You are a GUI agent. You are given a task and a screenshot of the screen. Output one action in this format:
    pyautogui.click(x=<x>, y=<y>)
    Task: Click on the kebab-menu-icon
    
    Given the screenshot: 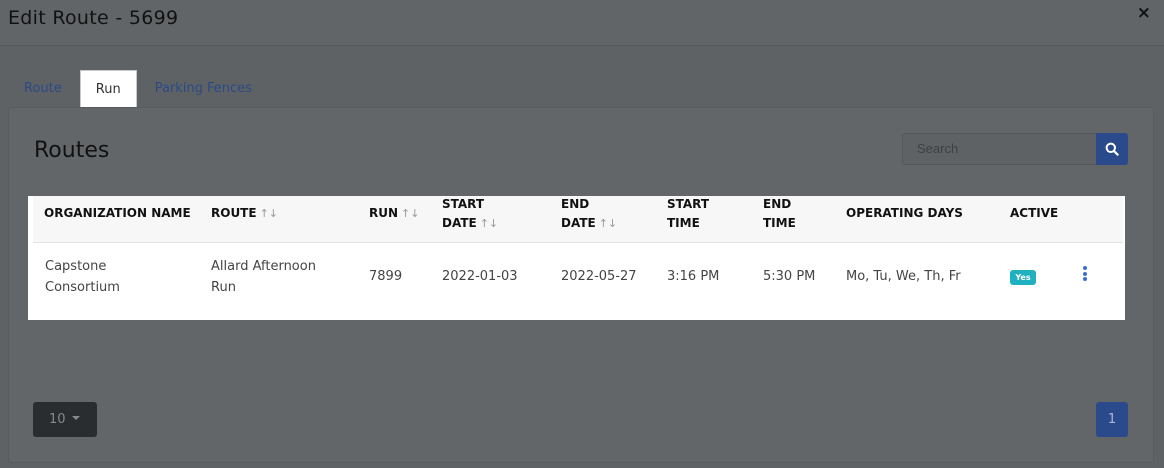 What is the action you would take?
    pyautogui.click(x=1085, y=275)
    